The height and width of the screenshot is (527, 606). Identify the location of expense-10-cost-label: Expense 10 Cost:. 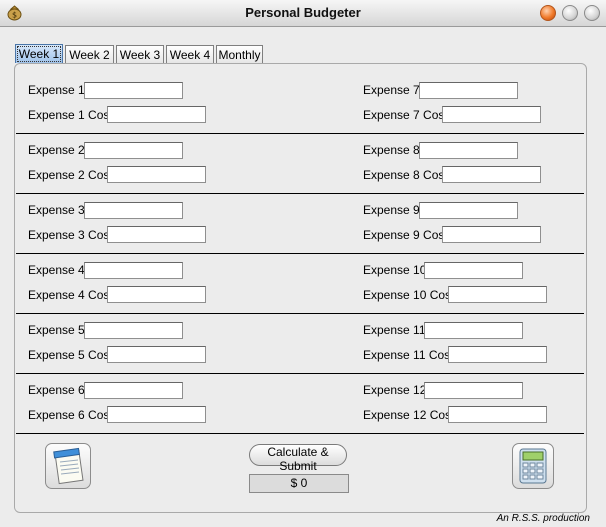
(410, 295).